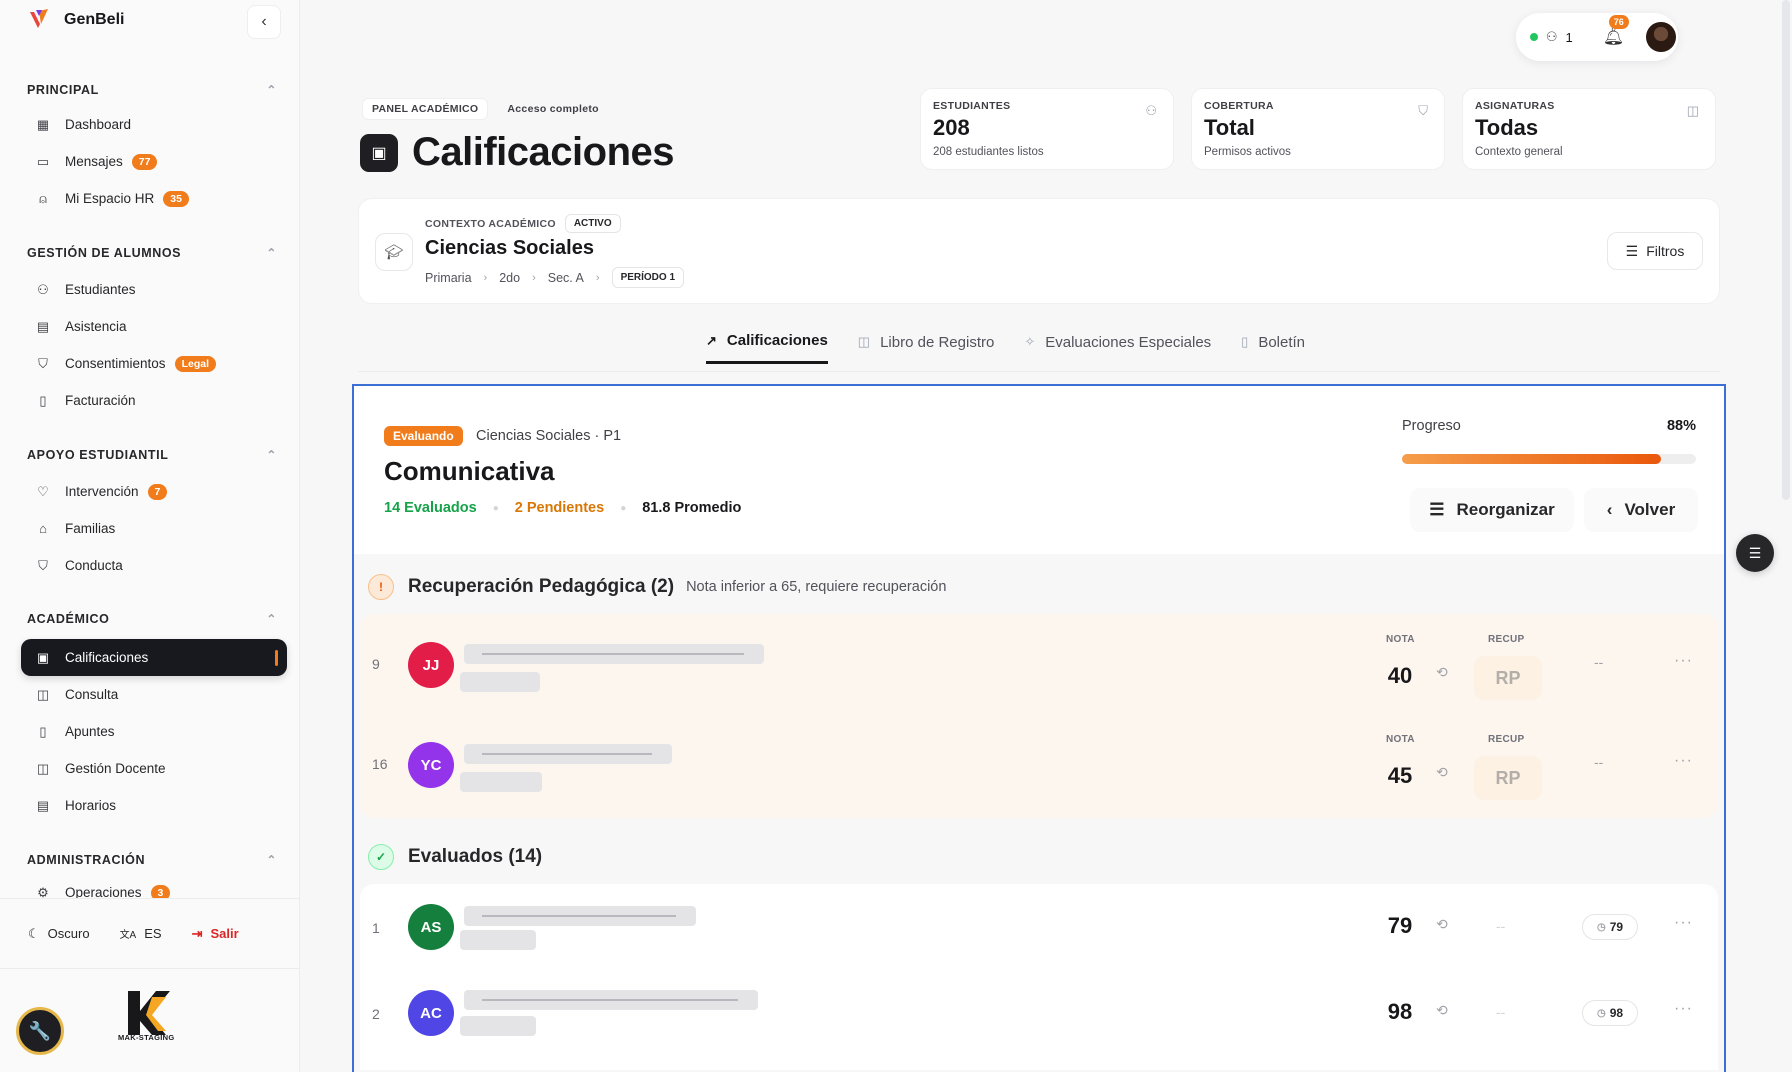  Describe the element at coordinates (152, 253) in the screenshot. I see `nav-section-head: GESTIÓN DE ALUMNOS ⌃` at that location.